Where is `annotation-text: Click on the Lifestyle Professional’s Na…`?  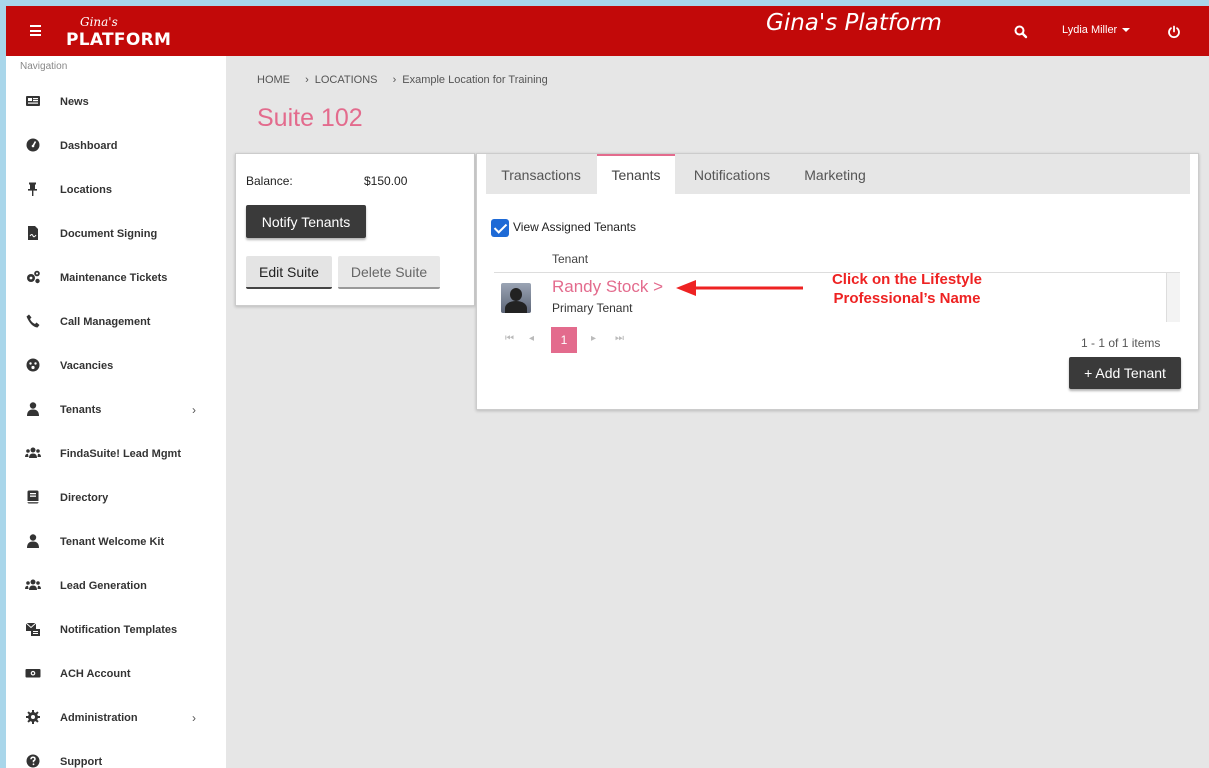
annotation-text: Click on the Lifestyle Professional’s Na… is located at coordinates (907, 289).